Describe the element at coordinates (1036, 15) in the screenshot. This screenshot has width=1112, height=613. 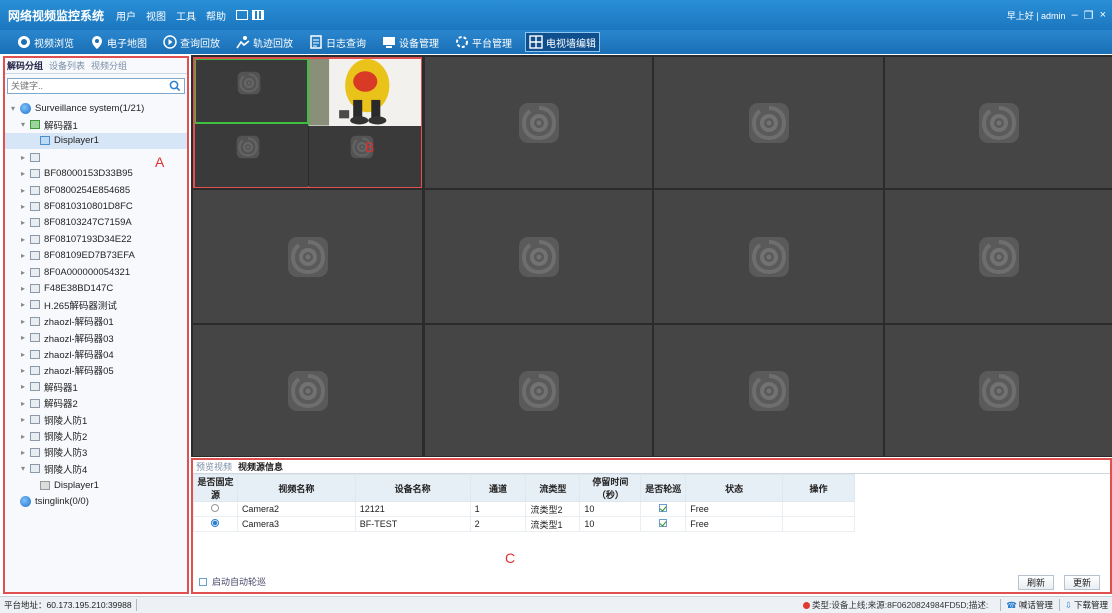
I see `user-greeting: 早上好 | admin` at that location.